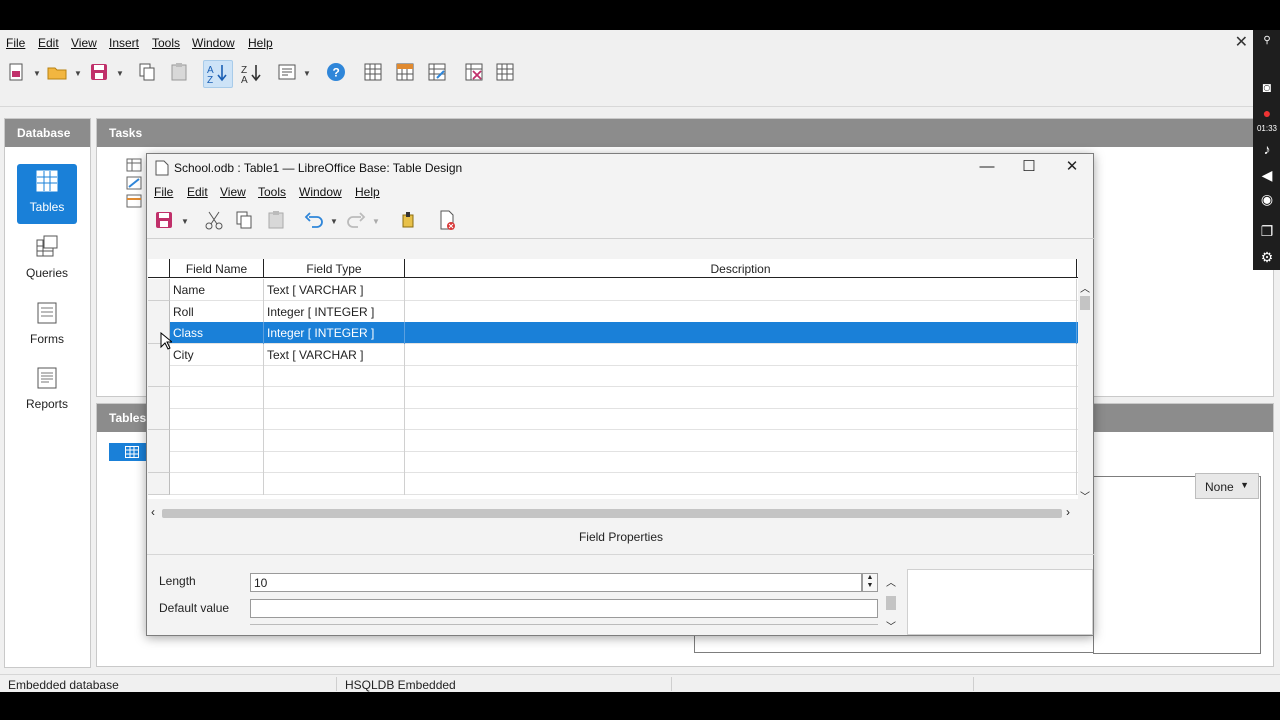 The image size is (1280, 720). What do you see at coordinates (449, 221) in the screenshot?
I see `index-design-button` at bounding box center [449, 221].